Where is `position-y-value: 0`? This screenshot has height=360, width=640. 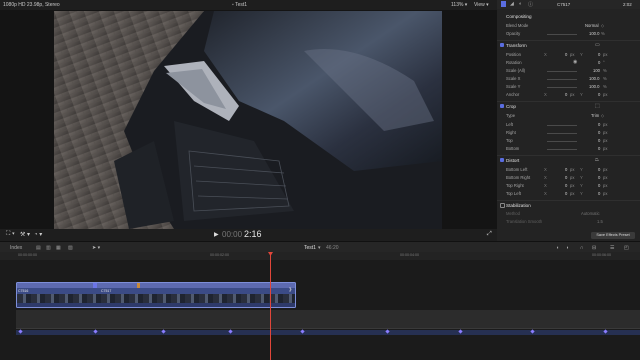 position-y-value: 0 is located at coordinates (599, 54).